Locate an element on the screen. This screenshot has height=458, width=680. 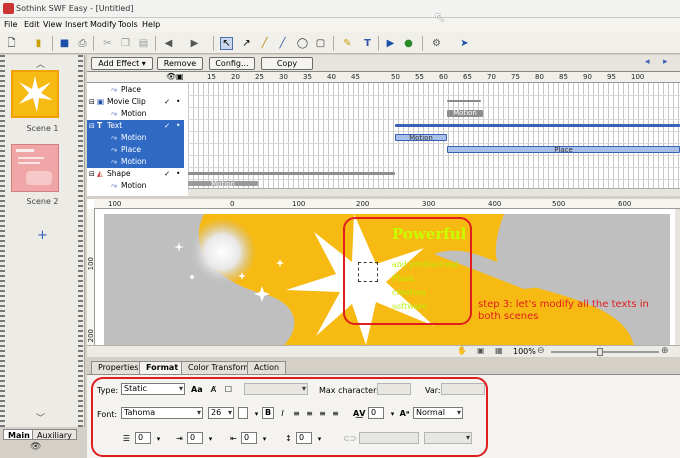
film-strip-left is located at coordinates (2, 241).